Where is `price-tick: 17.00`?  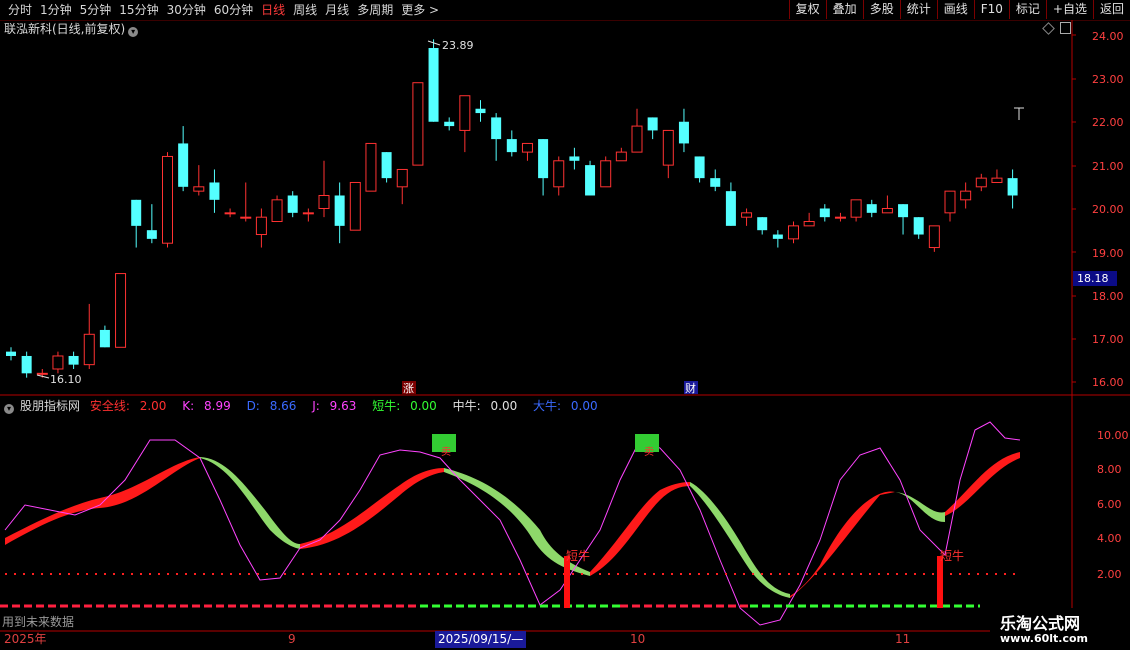
price-tick: 17.00 is located at coordinates (1108, 339).